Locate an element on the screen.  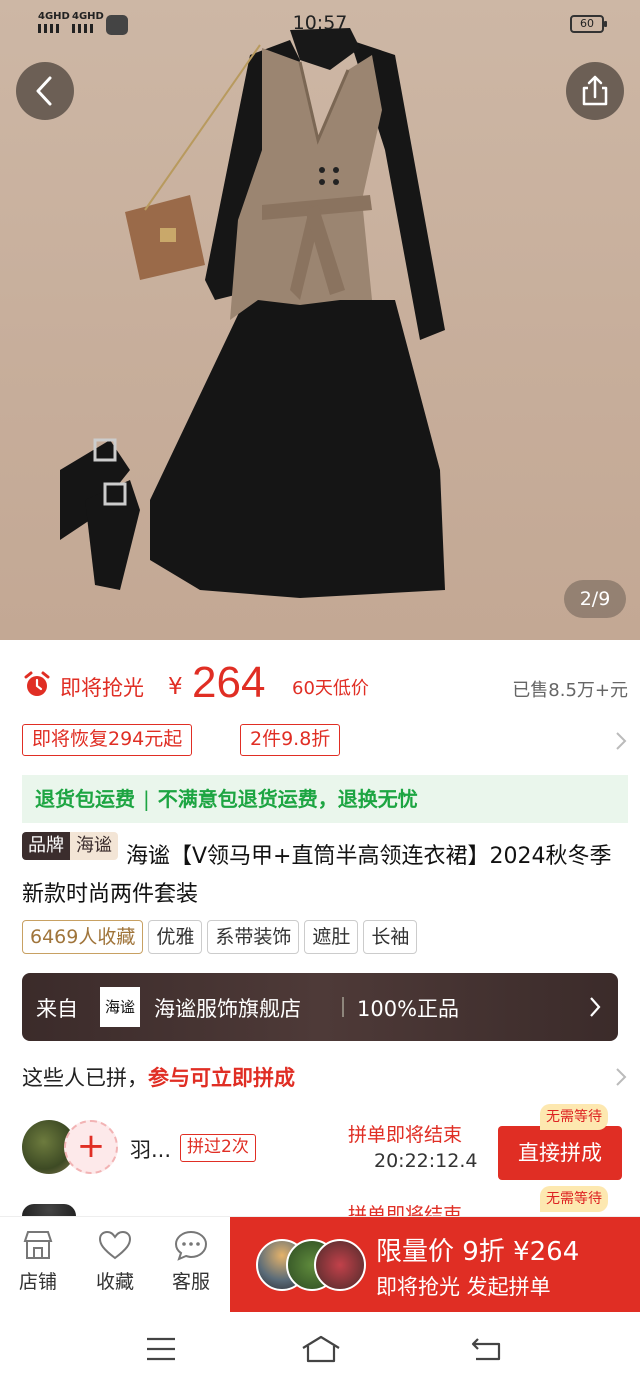
product-tags: 6469人收藏 优雅 系带装饰 遮肚 长袖 is located at coordinates (222, 937).